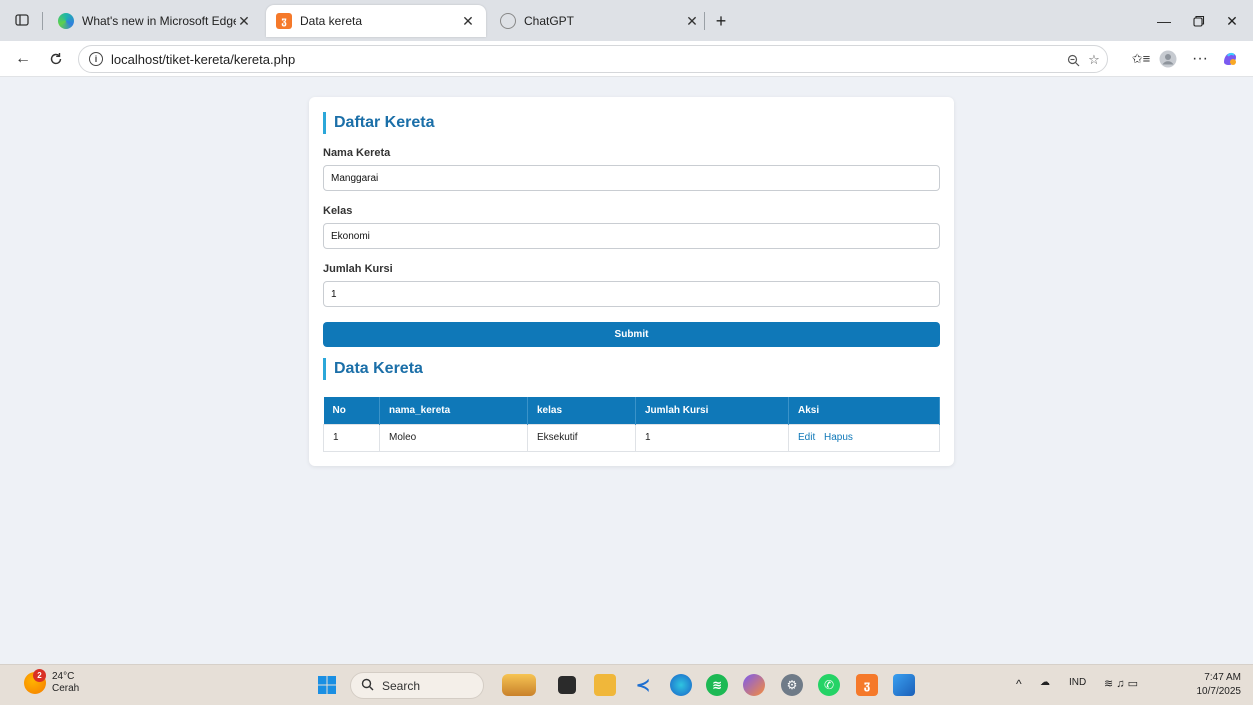 Image resolution: width=1253 pixels, height=705 pixels. I want to click on whatsapp-icon: ✆, so click(829, 685).